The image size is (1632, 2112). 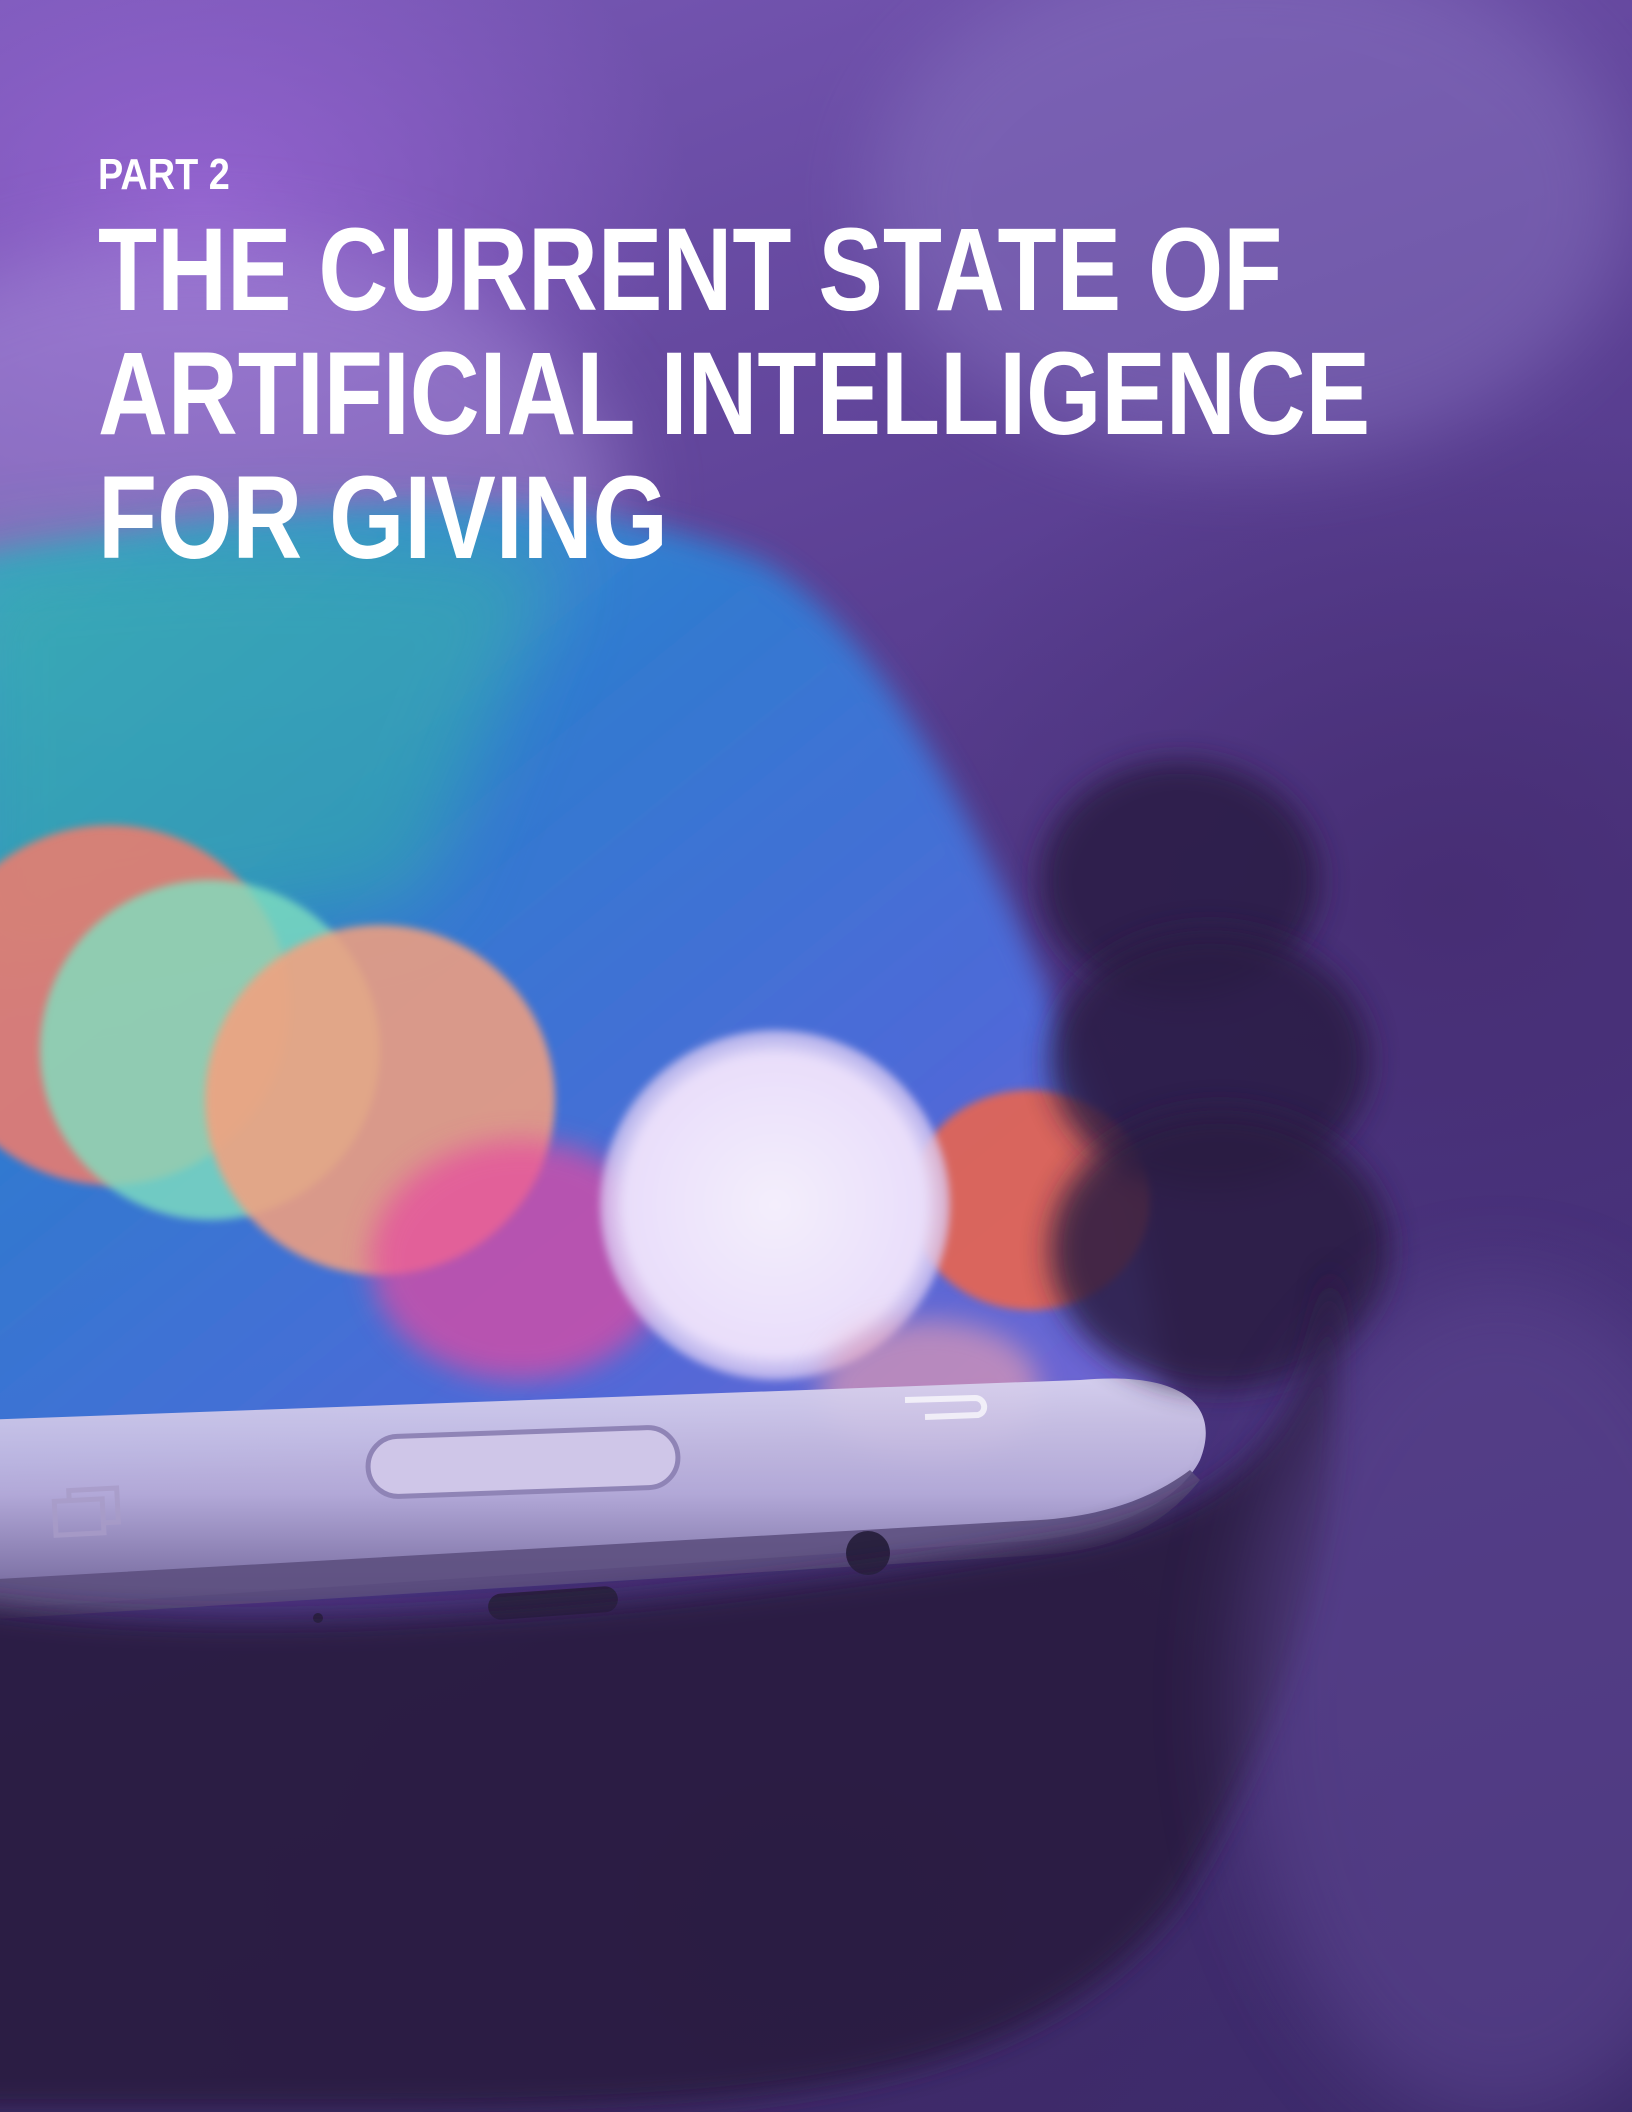 I want to click on part-label: PART 2, so click(x=164, y=174).